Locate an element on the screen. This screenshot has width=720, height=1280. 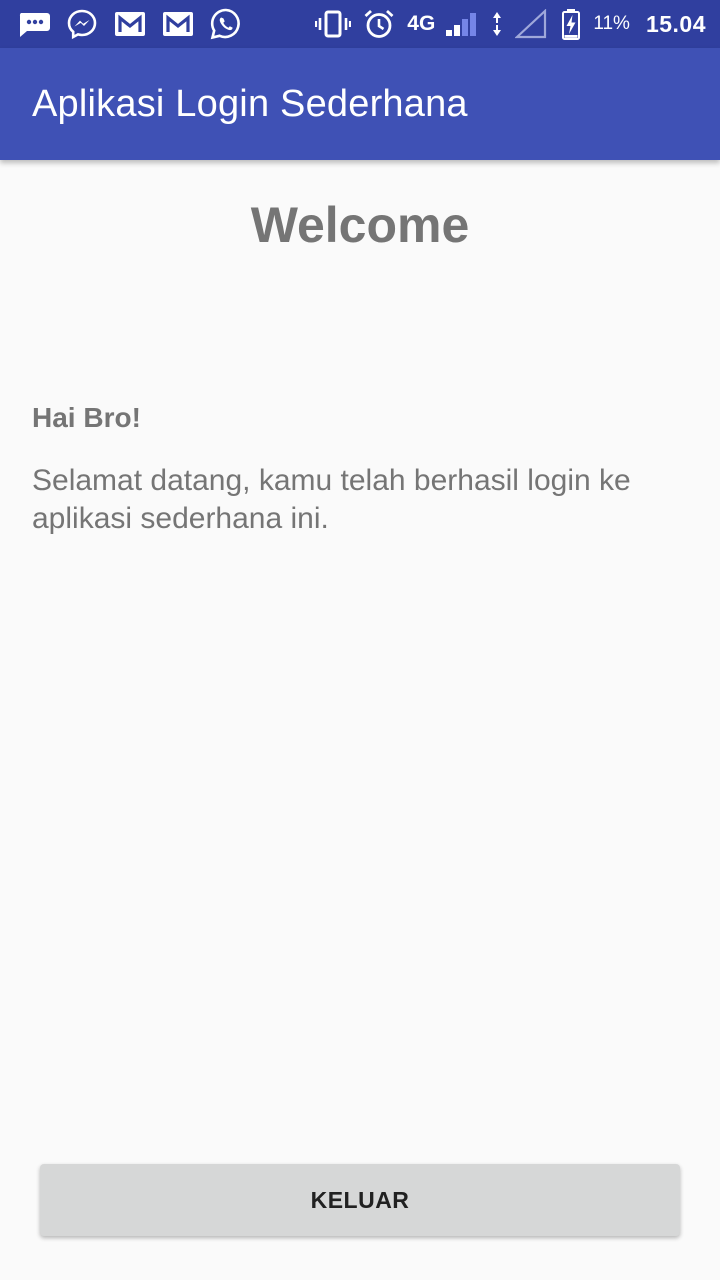
data-arrows-icon is located at coordinates (497, 24).